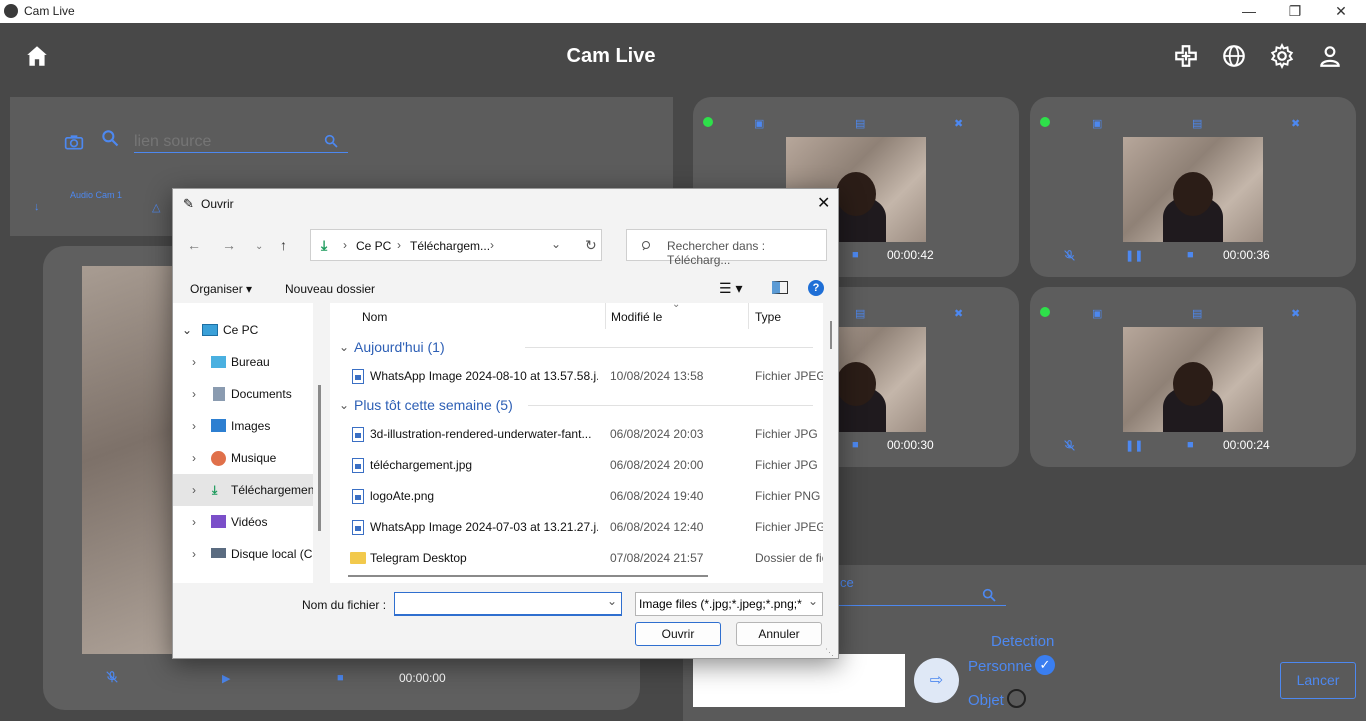 This screenshot has width=1366, height=721. What do you see at coordinates (1318, 680) in the screenshot?
I see `launch-button: Lancer` at bounding box center [1318, 680].